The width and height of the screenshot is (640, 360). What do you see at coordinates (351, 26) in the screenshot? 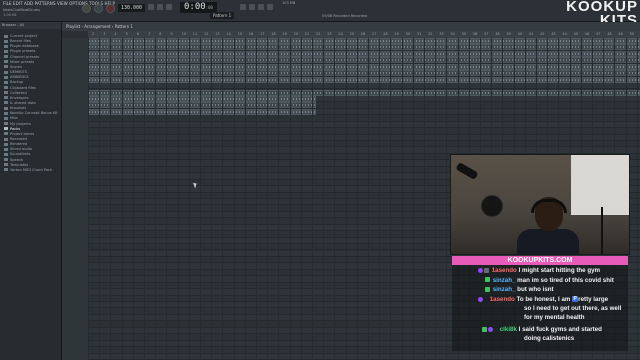
I see `playlist-title: Playlist - Arrangement › Pattern 1` at bounding box center [351, 26].